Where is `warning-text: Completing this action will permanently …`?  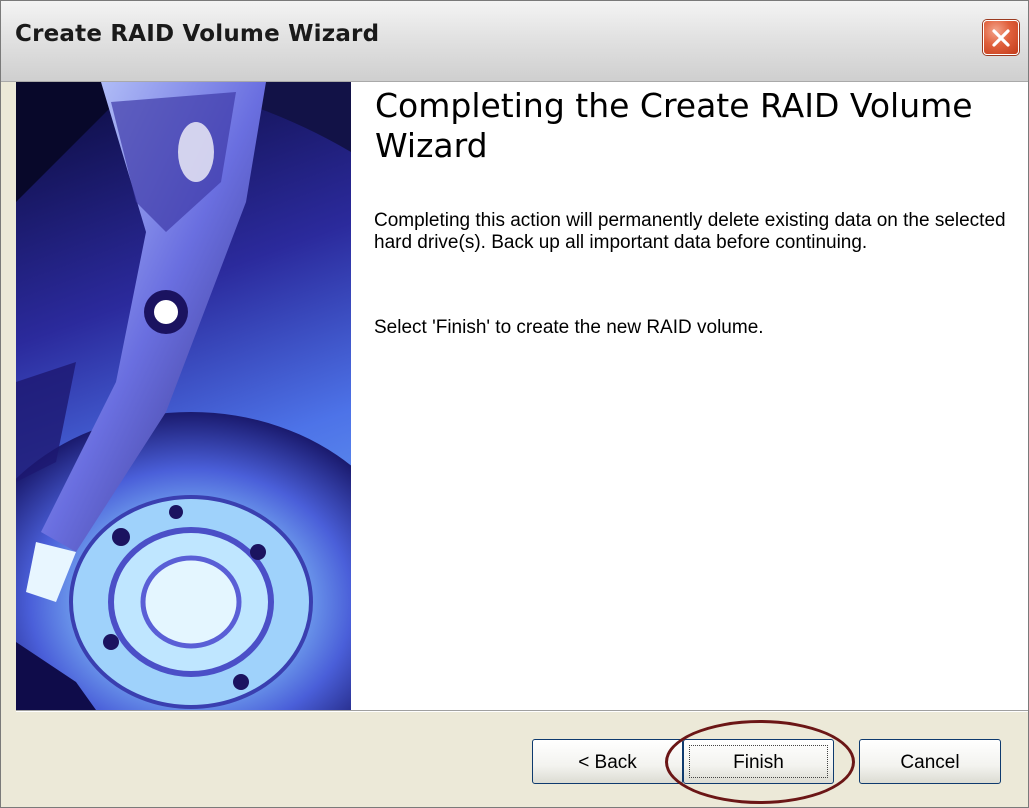
warning-text: Completing this action will permanently … is located at coordinates (690, 231).